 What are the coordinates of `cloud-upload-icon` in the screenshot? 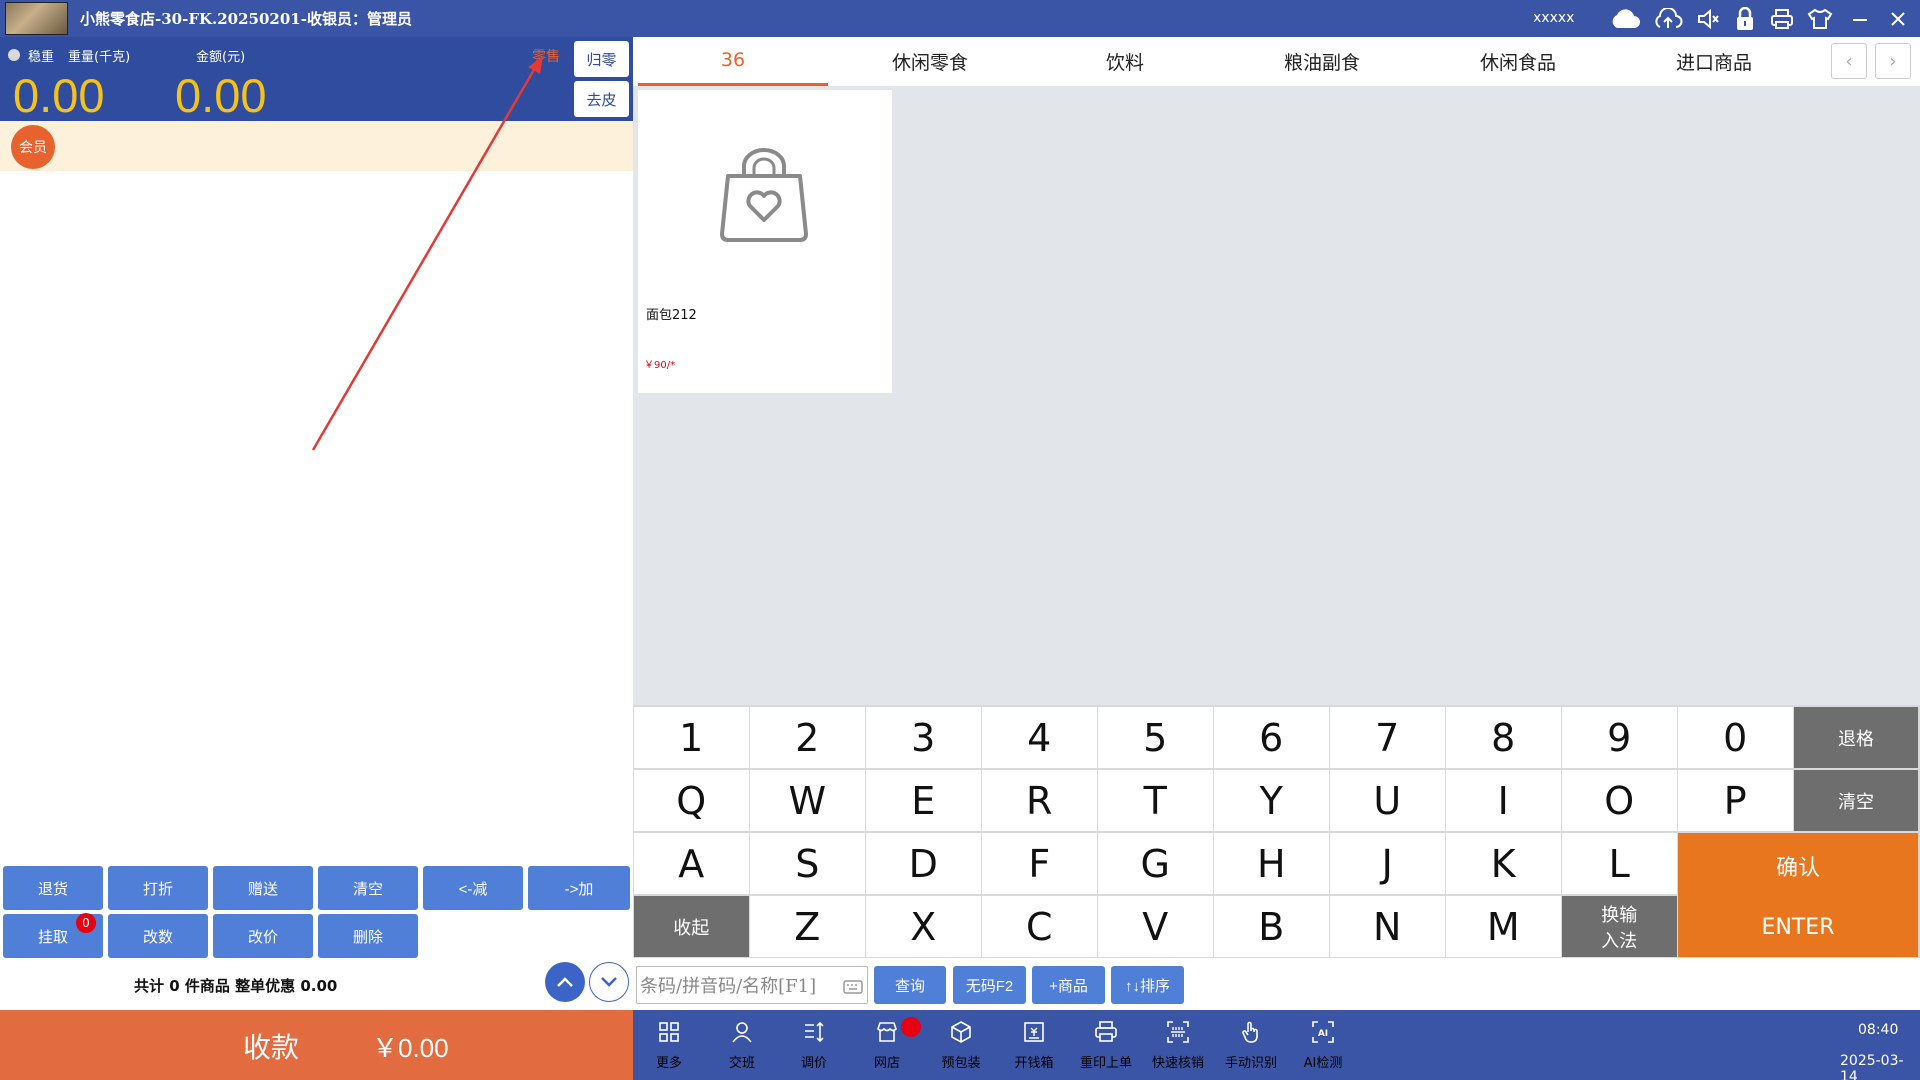 It's located at (1668, 18).